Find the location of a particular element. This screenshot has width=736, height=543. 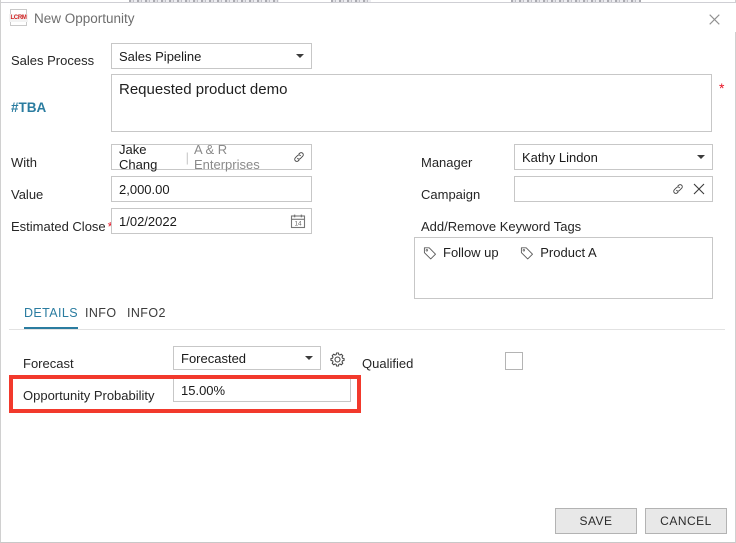

lcrm-logo-text: LCRM is located at coordinates (18, 17).